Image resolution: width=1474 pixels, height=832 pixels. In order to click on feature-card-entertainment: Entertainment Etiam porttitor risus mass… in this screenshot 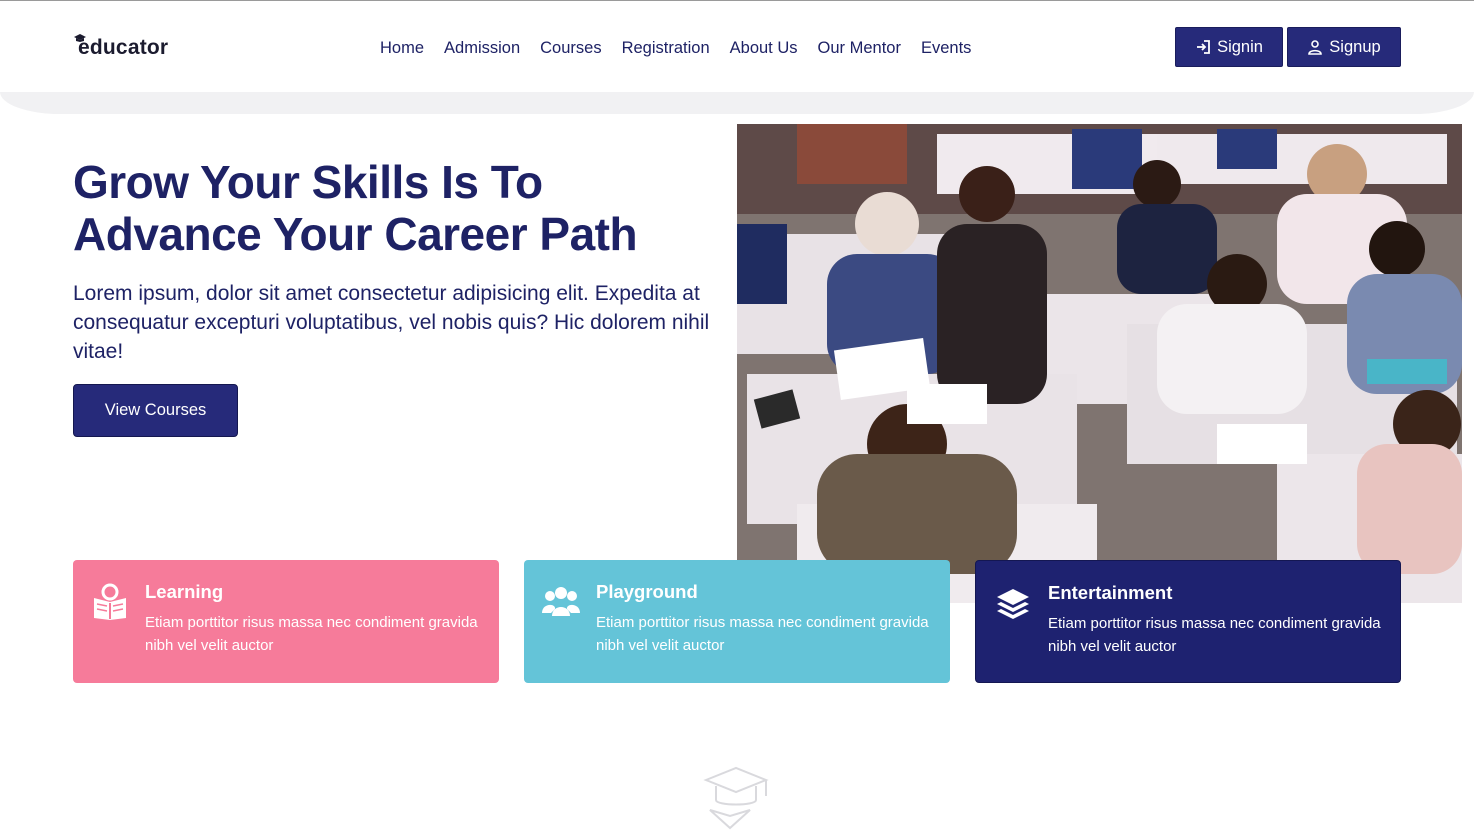, I will do `click(1188, 621)`.